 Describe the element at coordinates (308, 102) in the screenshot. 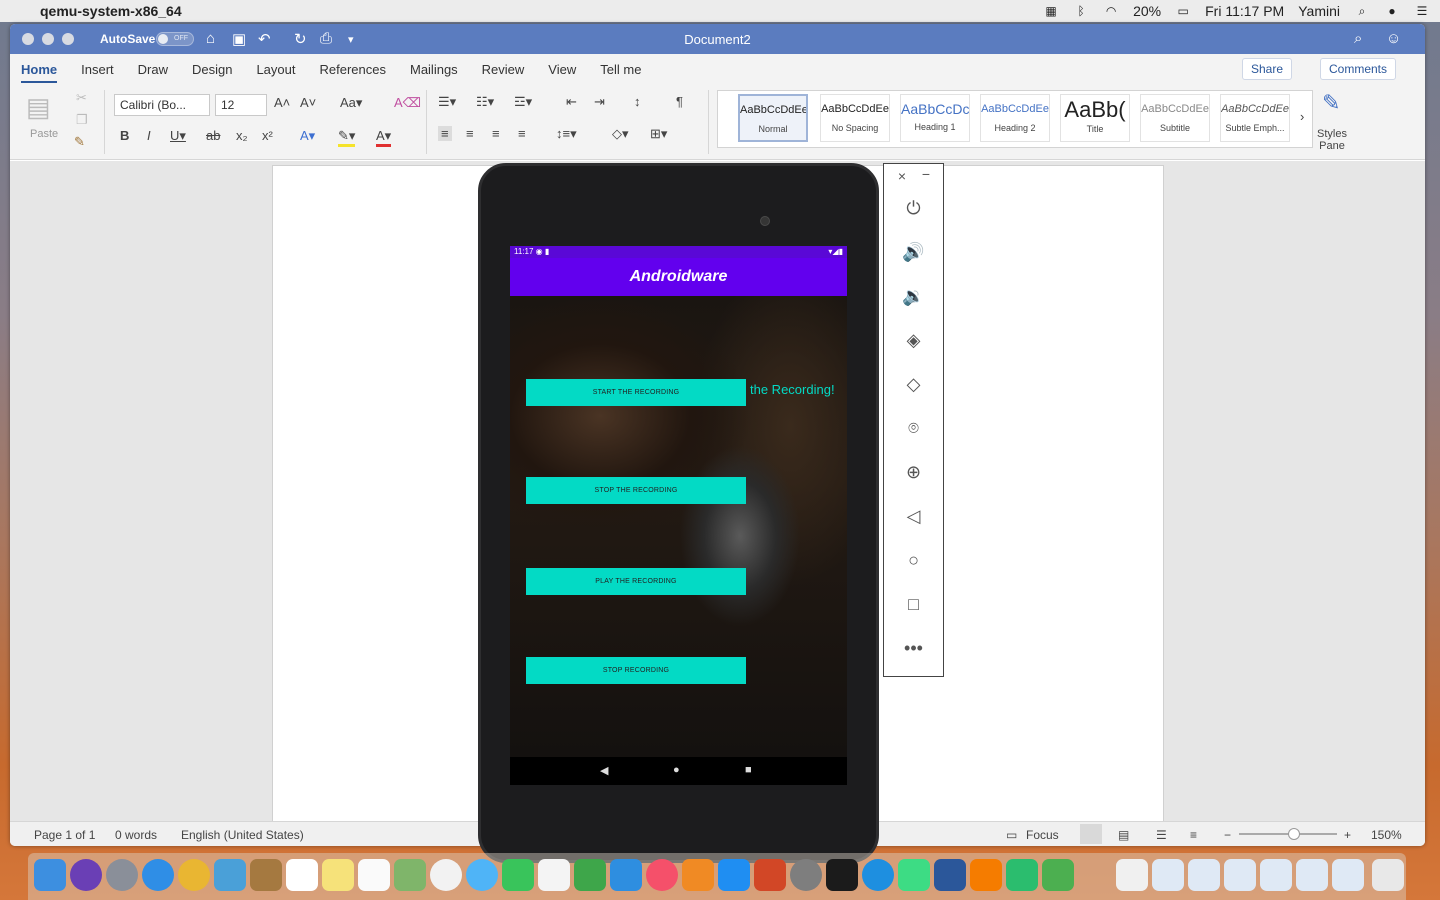

I see `shrink-font-icon: A˅` at that location.